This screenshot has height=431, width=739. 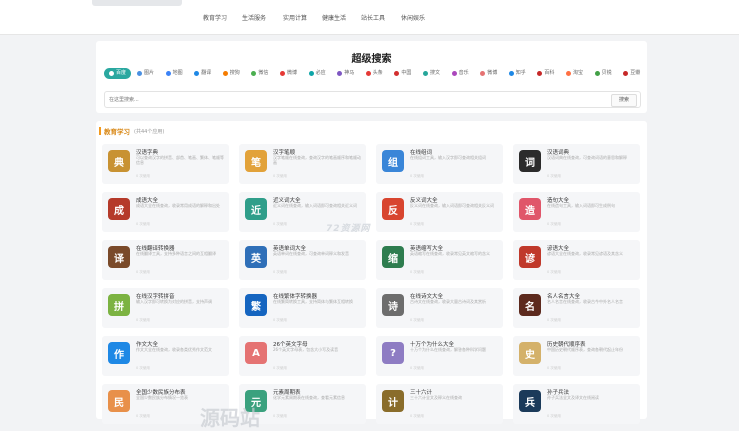 What do you see at coordinates (100, 131) in the screenshot?
I see `section-accent-bar` at bounding box center [100, 131].